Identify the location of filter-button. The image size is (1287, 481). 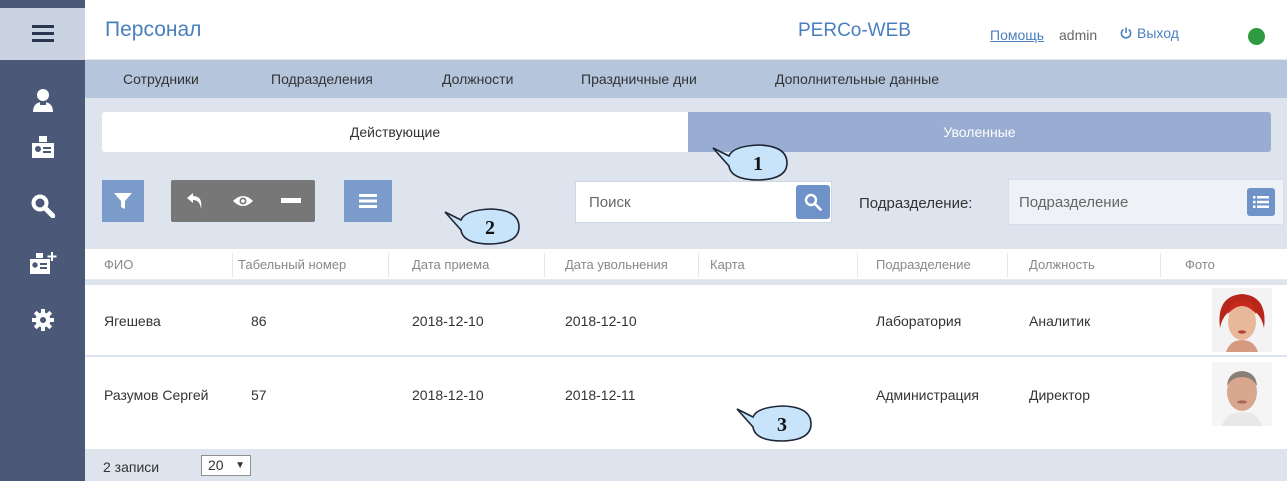
(123, 201).